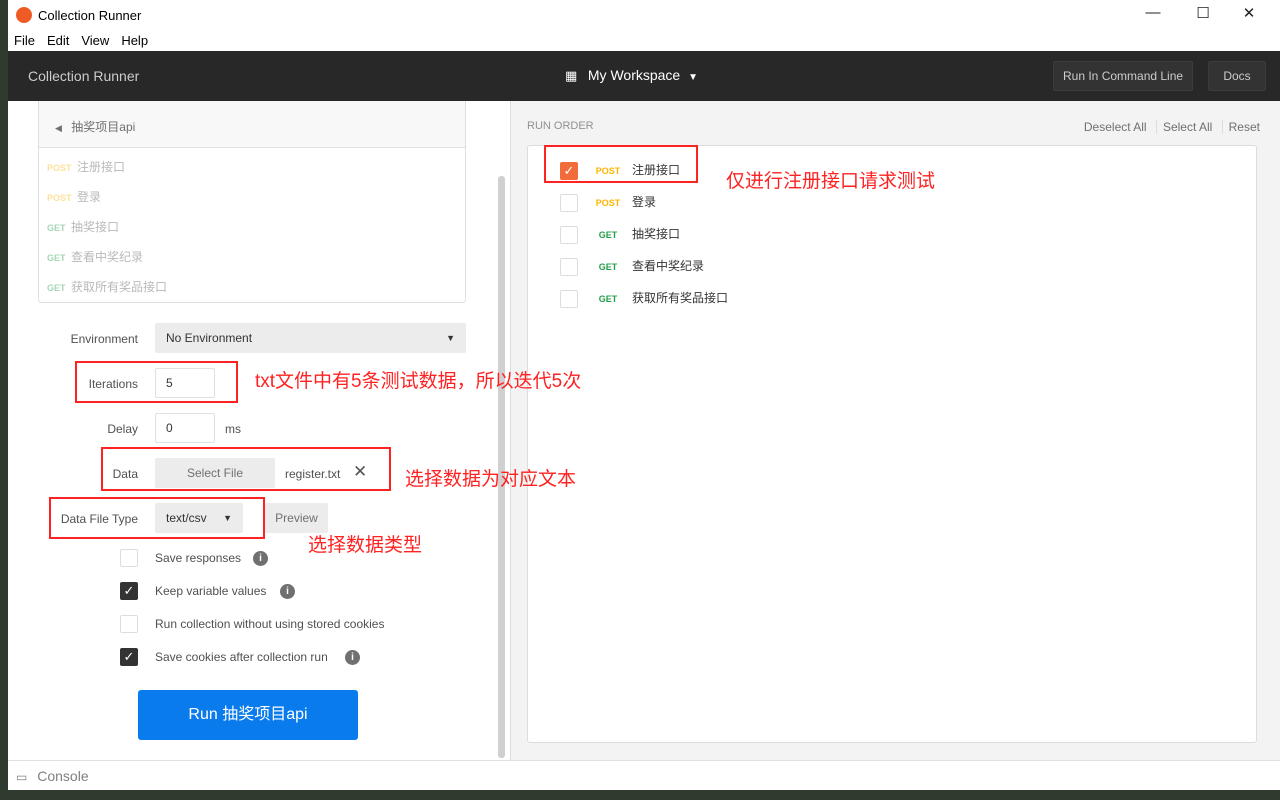 The image size is (1280, 800). I want to click on reset-link: Reset, so click(1244, 127).